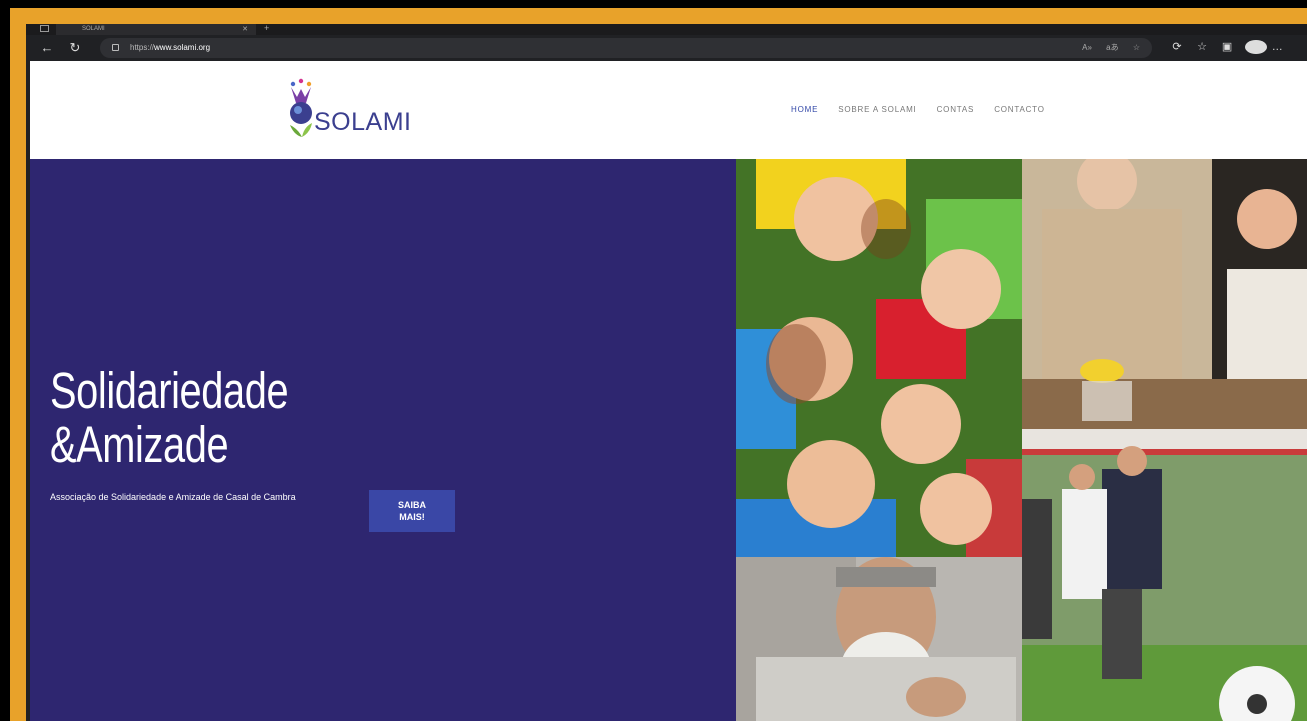 The image size is (1307, 721). What do you see at coordinates (1254, 47) in the screenshot?
I see `profile-avatar` at bounding box center [1254, 47].